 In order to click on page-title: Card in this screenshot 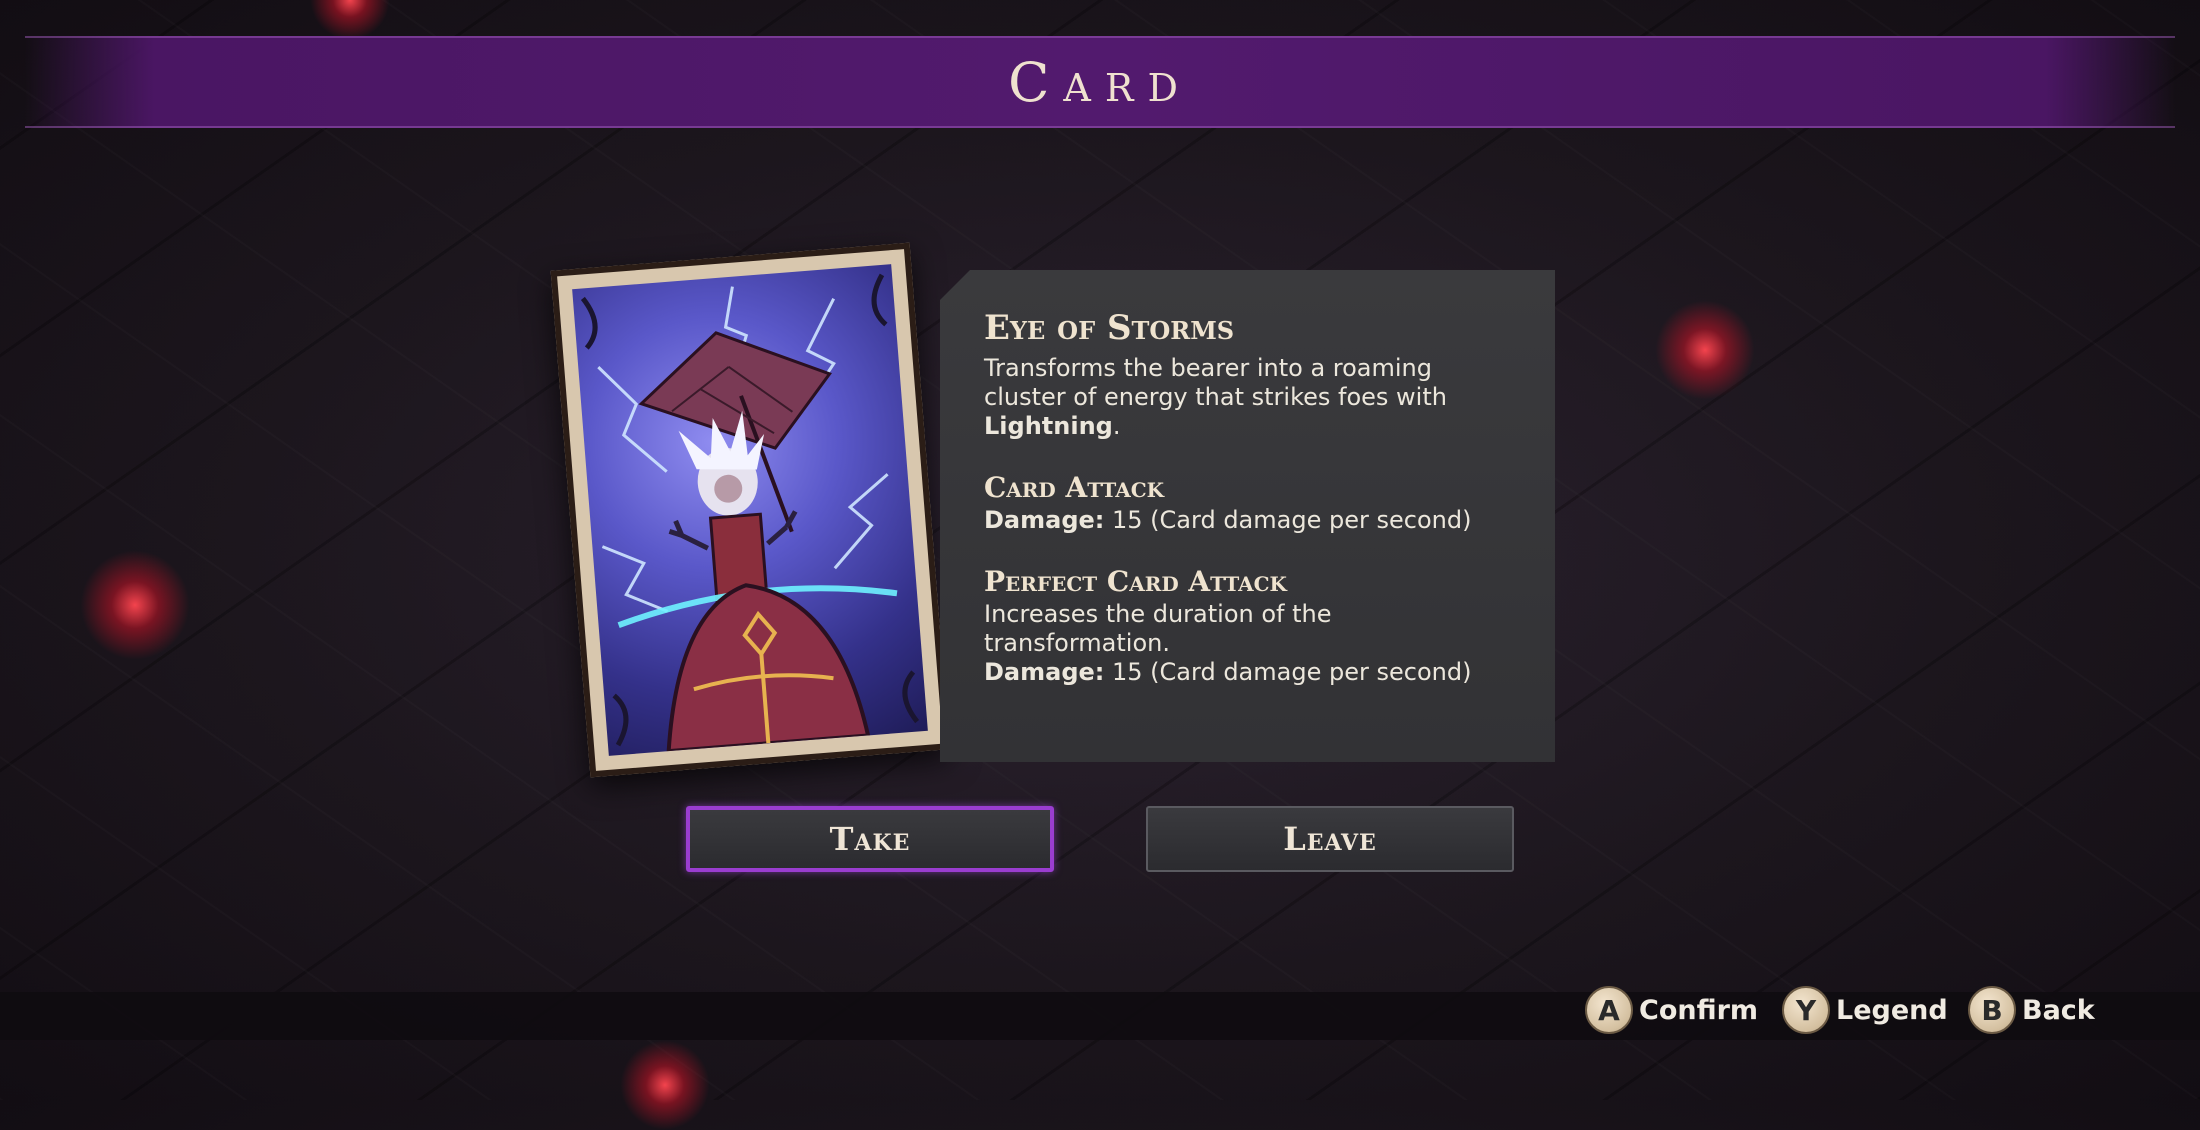, I will do `click(1100, 82)`.